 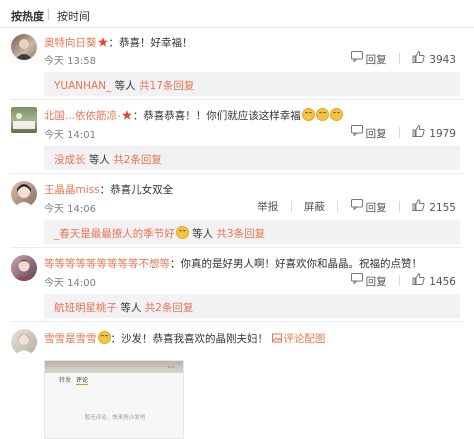 I want to click on image-empty-text: 暂无评论，快来抢沙发吧, so click(x=115, y=418).